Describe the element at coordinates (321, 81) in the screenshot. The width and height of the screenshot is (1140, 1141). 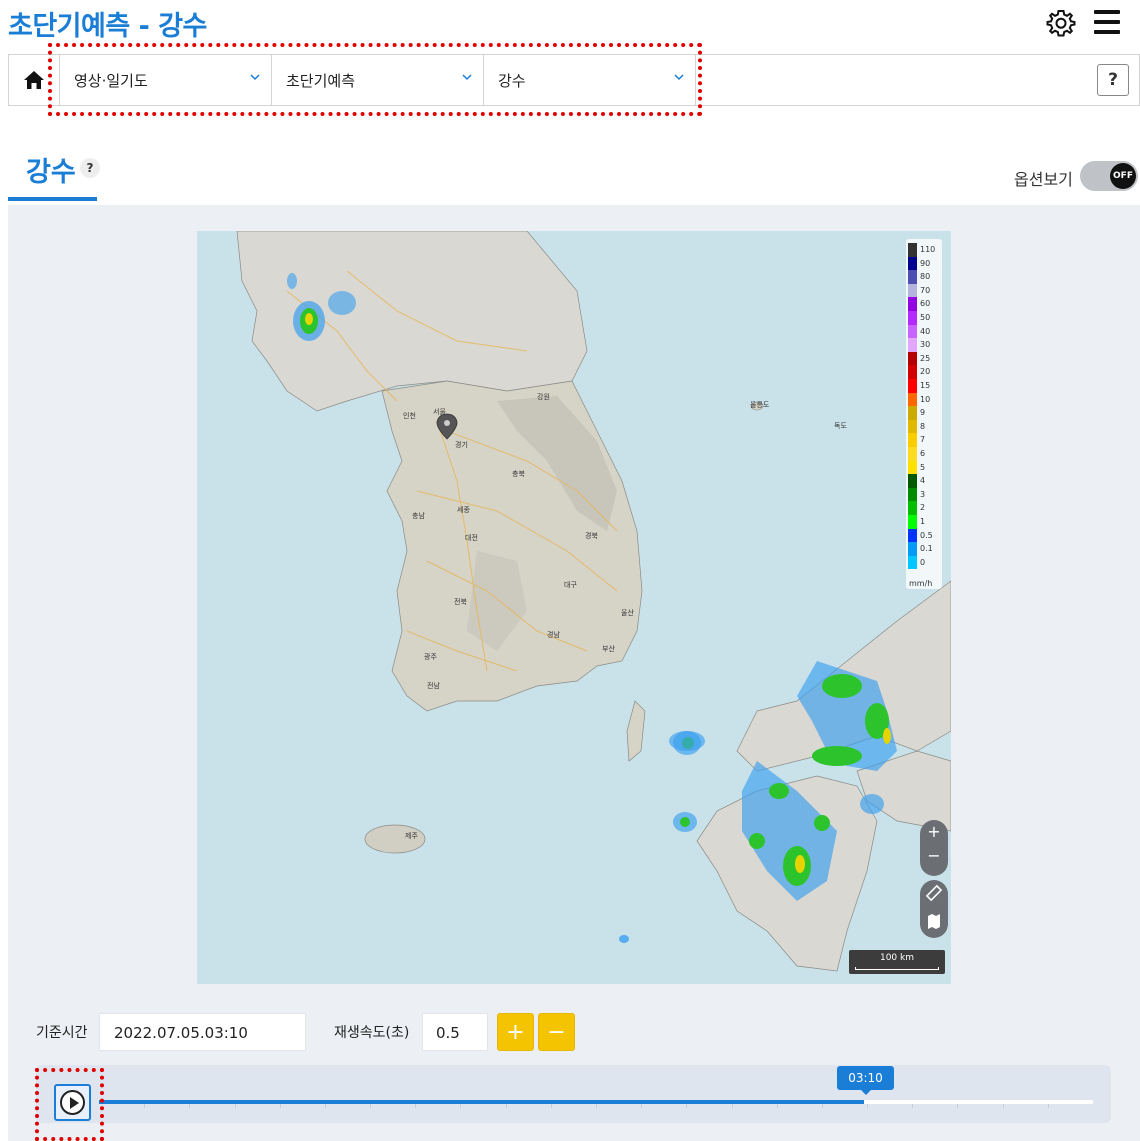
I see `breadcrumb-label: 초단기예측` at that location.